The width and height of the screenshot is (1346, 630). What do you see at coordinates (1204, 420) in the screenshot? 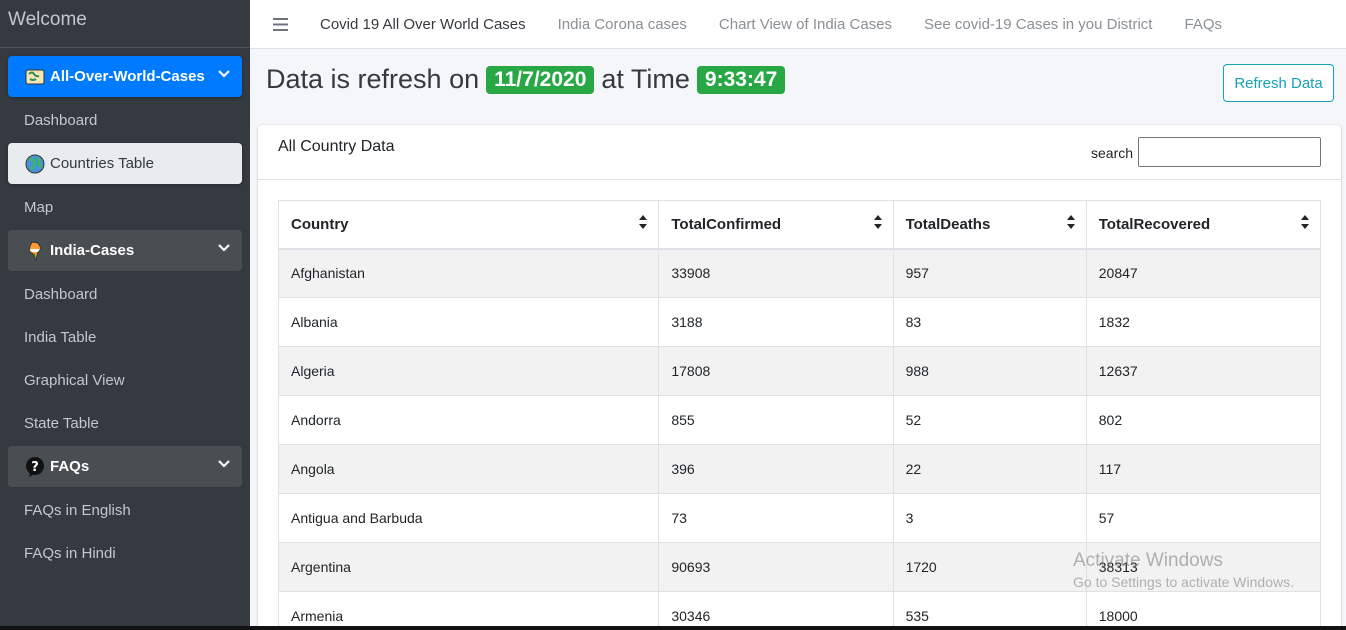
I see `cell-recovered: 802` at bounding box center [1204, 420].